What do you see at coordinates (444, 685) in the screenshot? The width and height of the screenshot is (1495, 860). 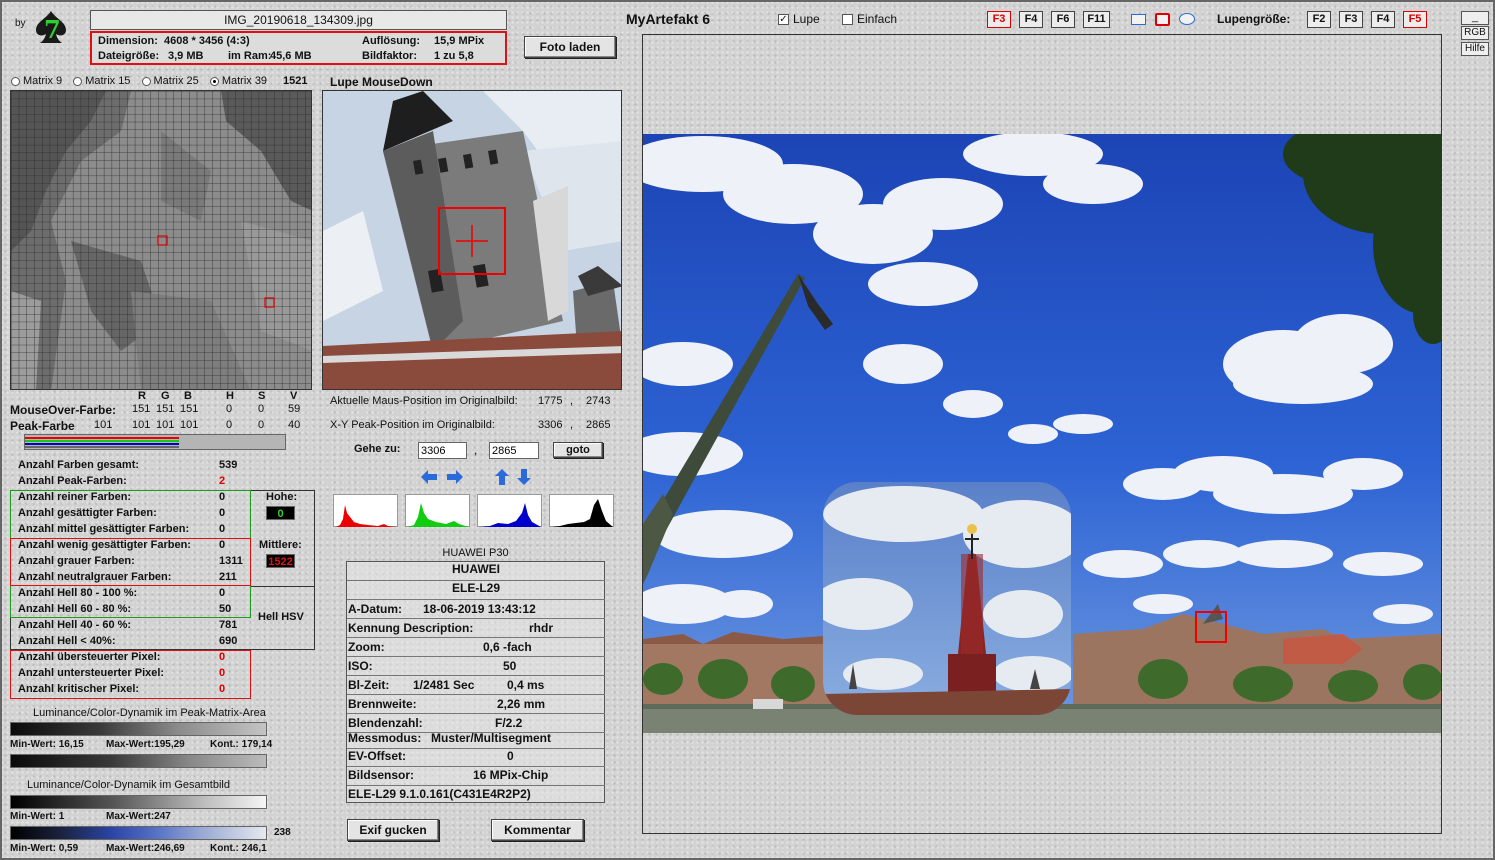 I see `exif-blzeit-value1: 1/2481 Sec` at bounding box center [444, 685].